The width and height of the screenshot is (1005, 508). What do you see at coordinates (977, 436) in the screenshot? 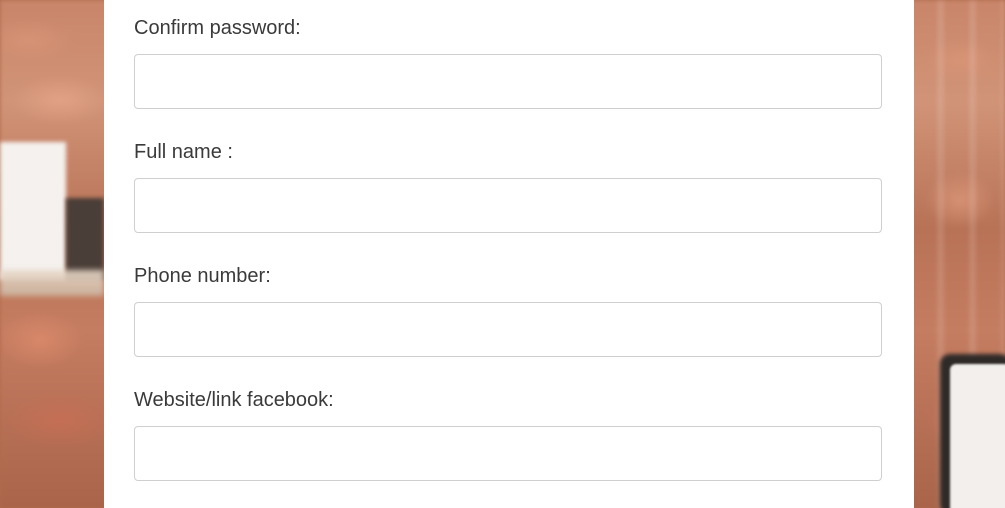
I see `background-right-frame-inner` at bounding box center [977, 436].